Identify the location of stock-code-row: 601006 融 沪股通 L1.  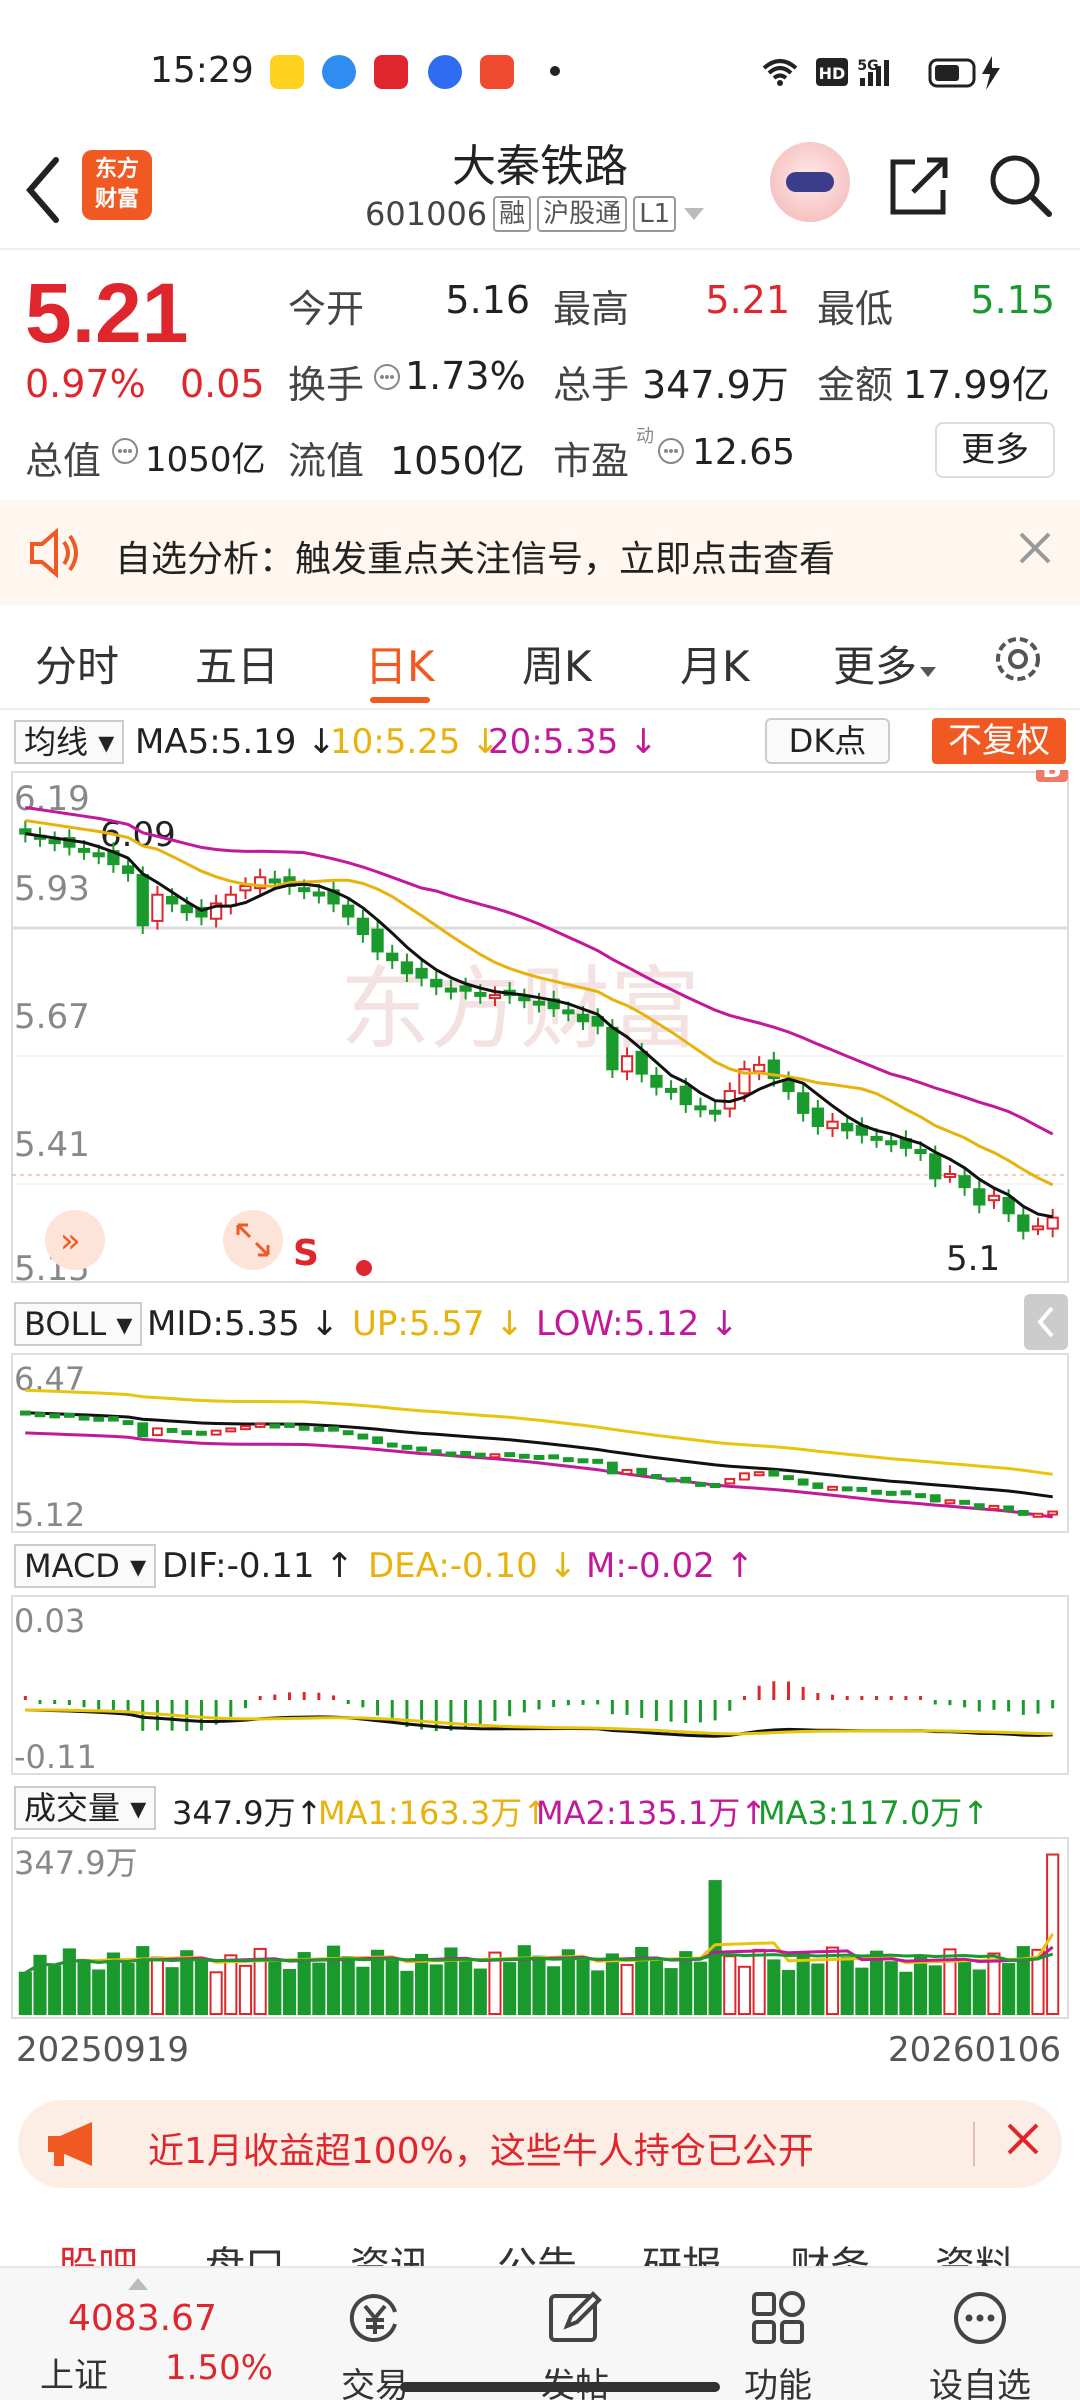
(535, 214).